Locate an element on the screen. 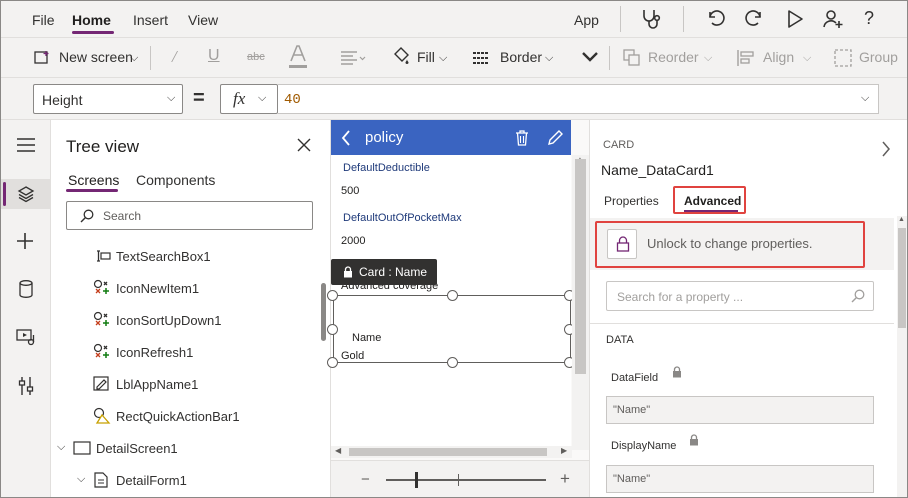 Image resolution: width=908 pixels, height=498 pixels. selected-data-card: Name Gold is located at coordinates (452, 329).